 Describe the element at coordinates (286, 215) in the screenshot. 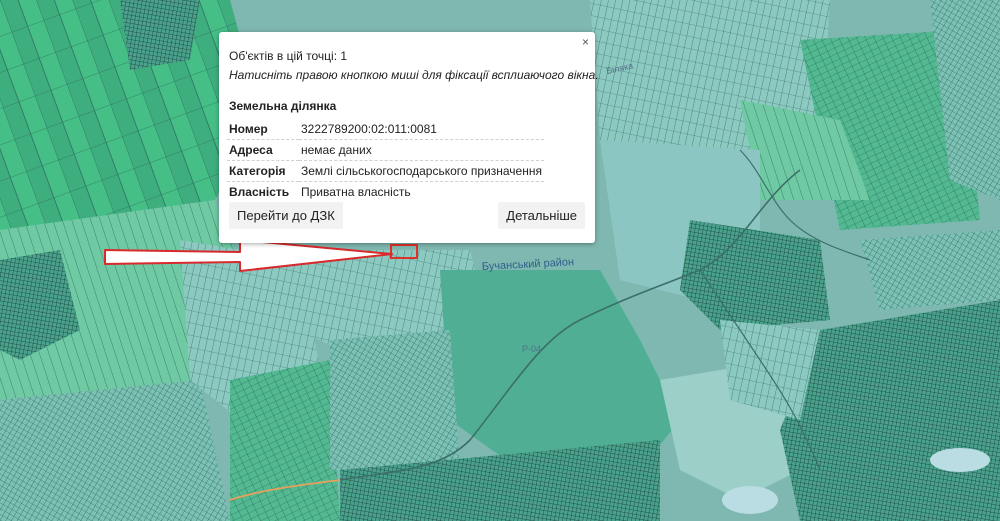

I see `goto-dzk-button: Перейти до ДЗК` at that location.